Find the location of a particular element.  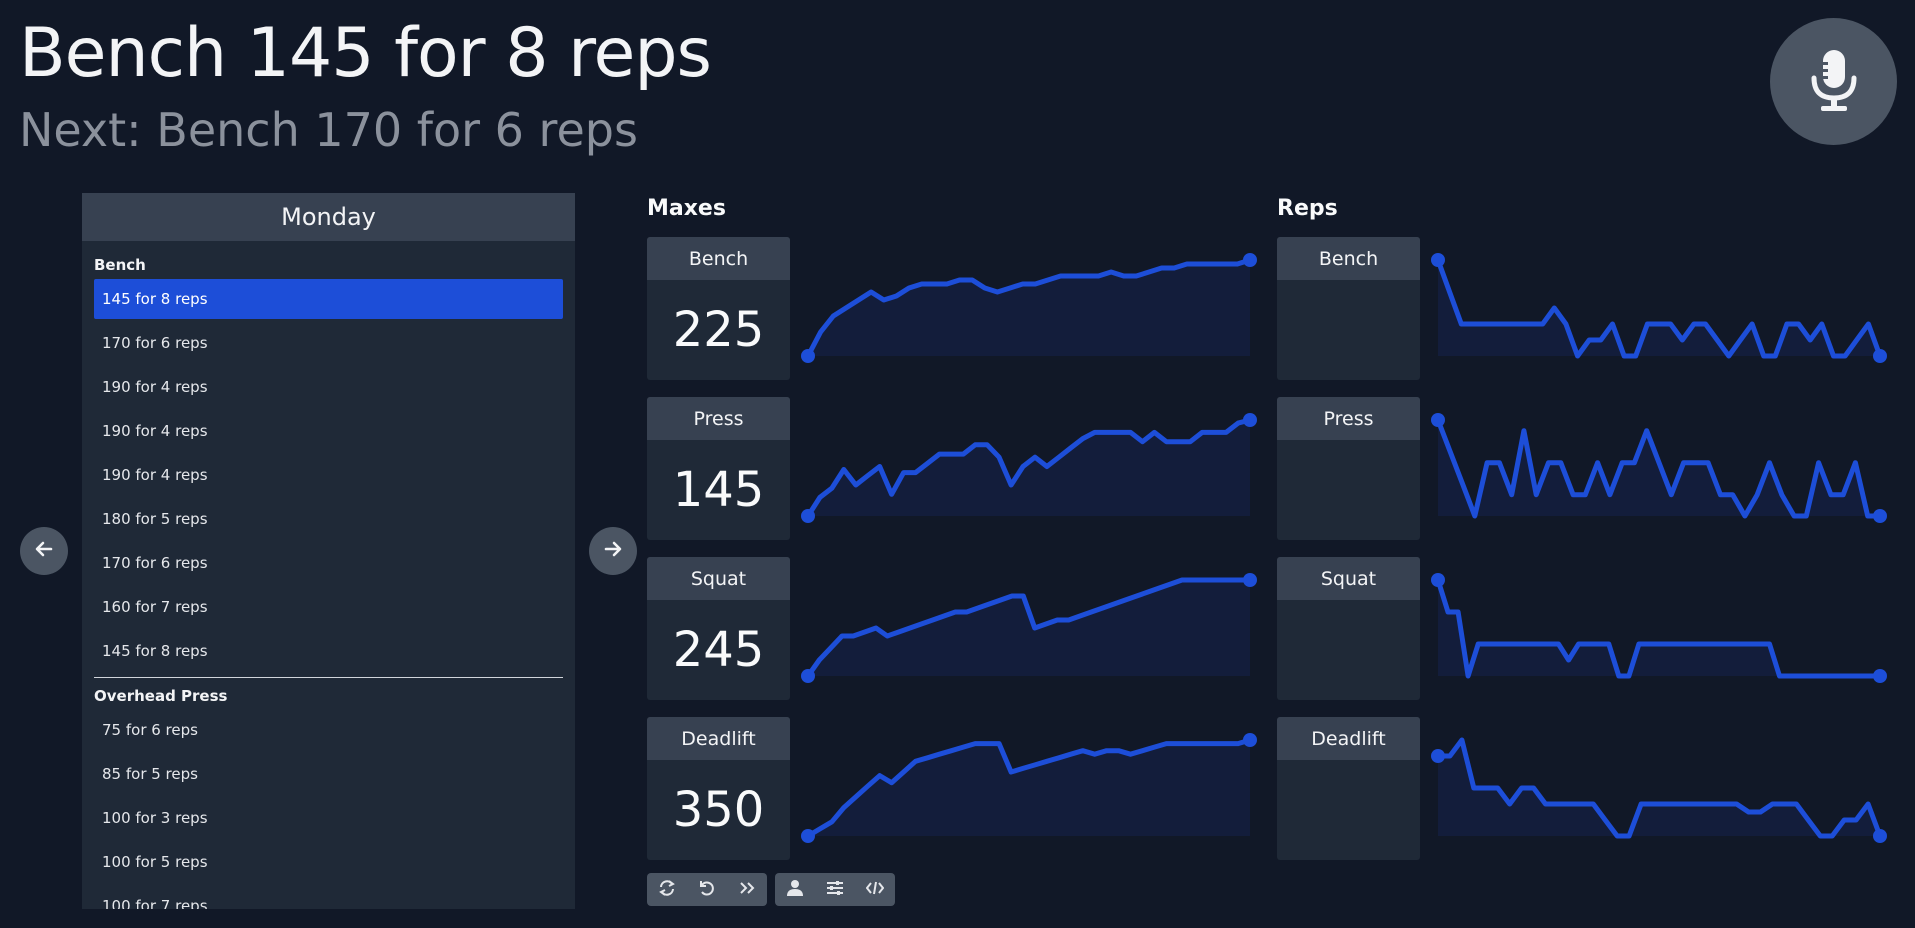

max-card-squat: Squat 245 is located at coordinates (718, 628).